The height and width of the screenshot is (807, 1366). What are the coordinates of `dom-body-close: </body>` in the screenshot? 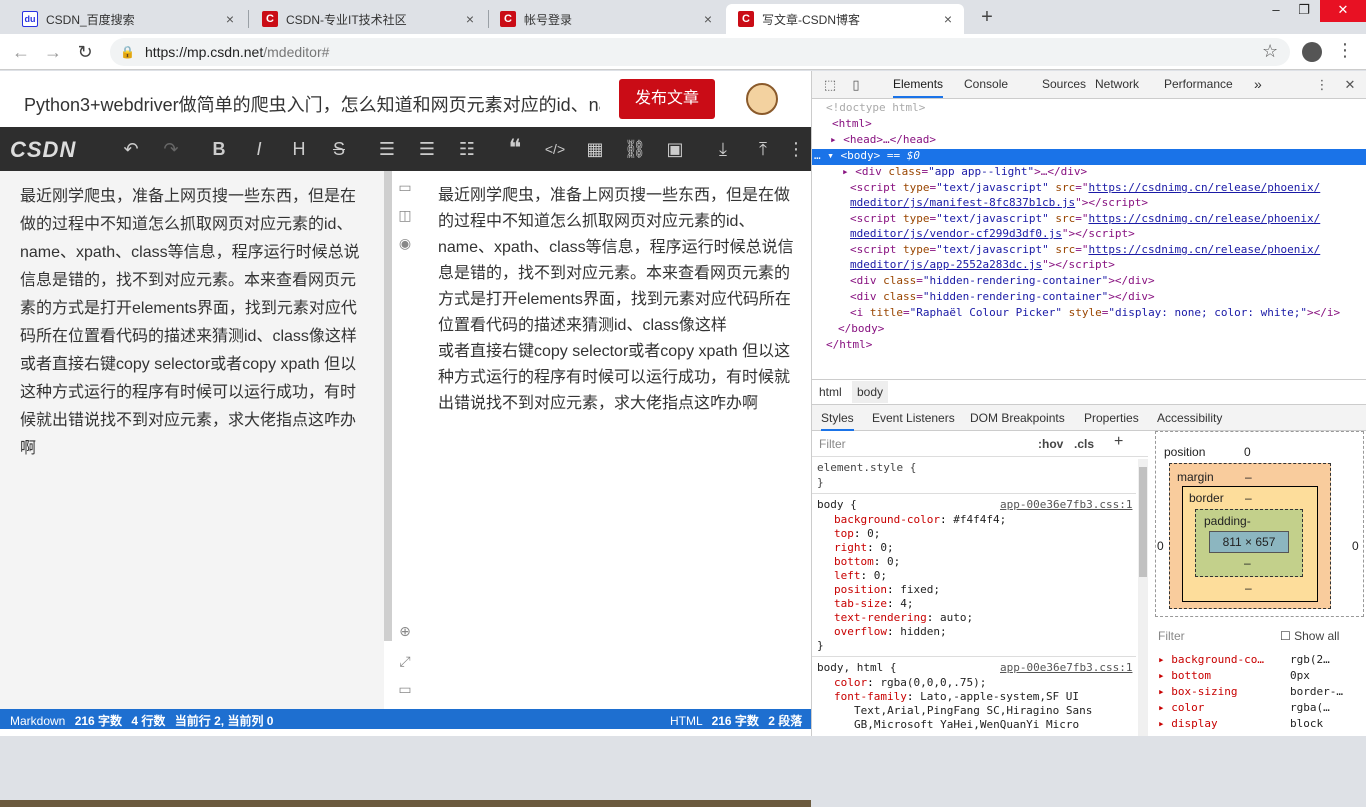 It's located at (861, 328).